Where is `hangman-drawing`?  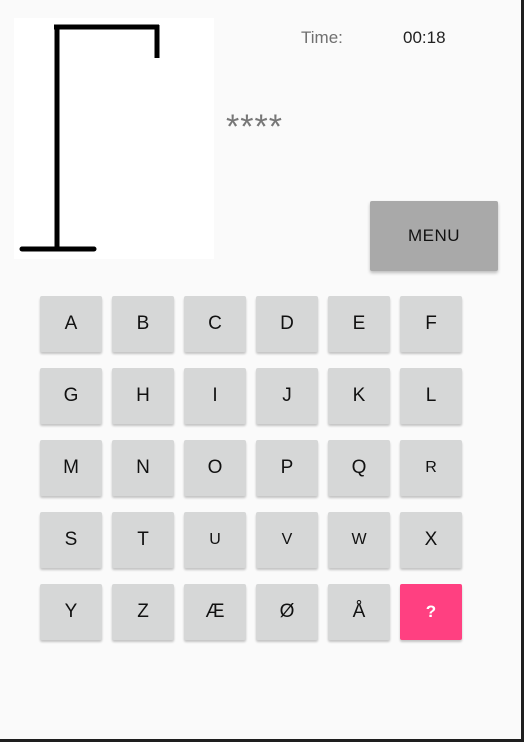 hangman-drawing is located at coordinates (114, 138).